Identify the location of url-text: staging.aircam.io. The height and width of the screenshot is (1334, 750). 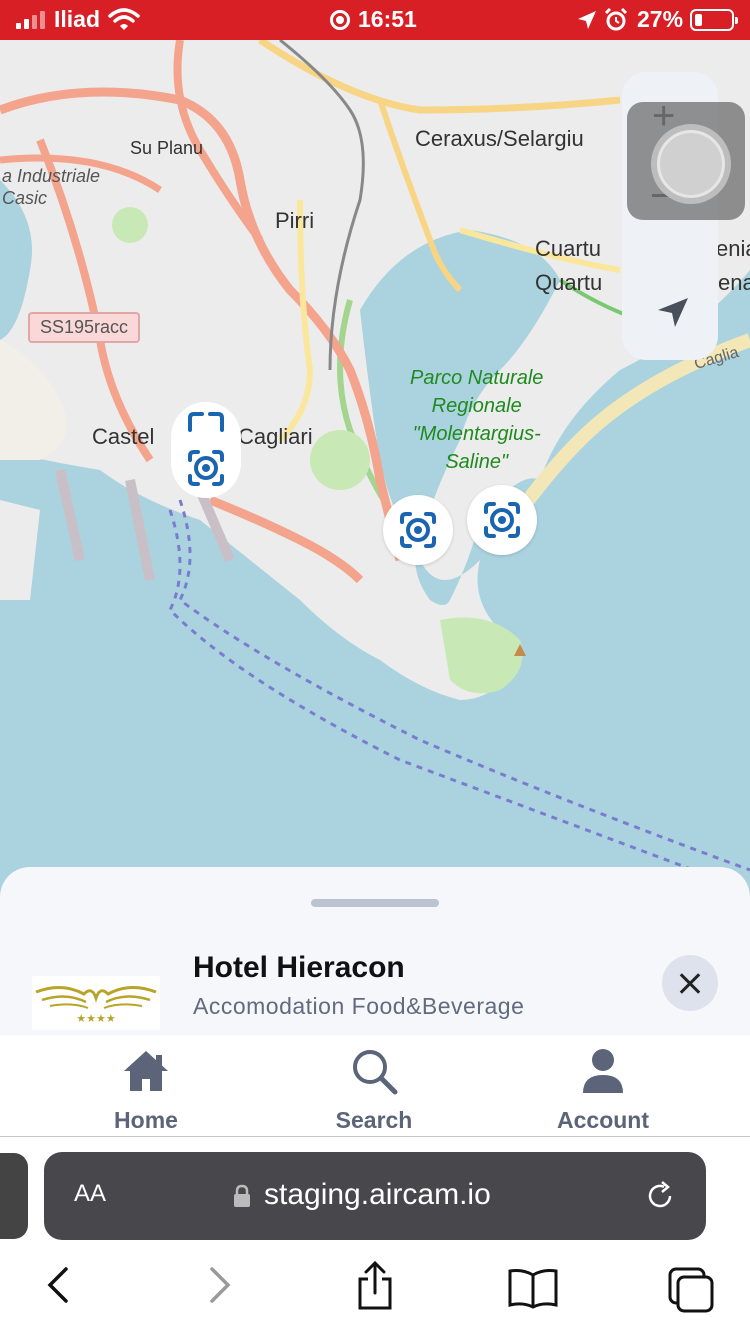
(377, 1195).